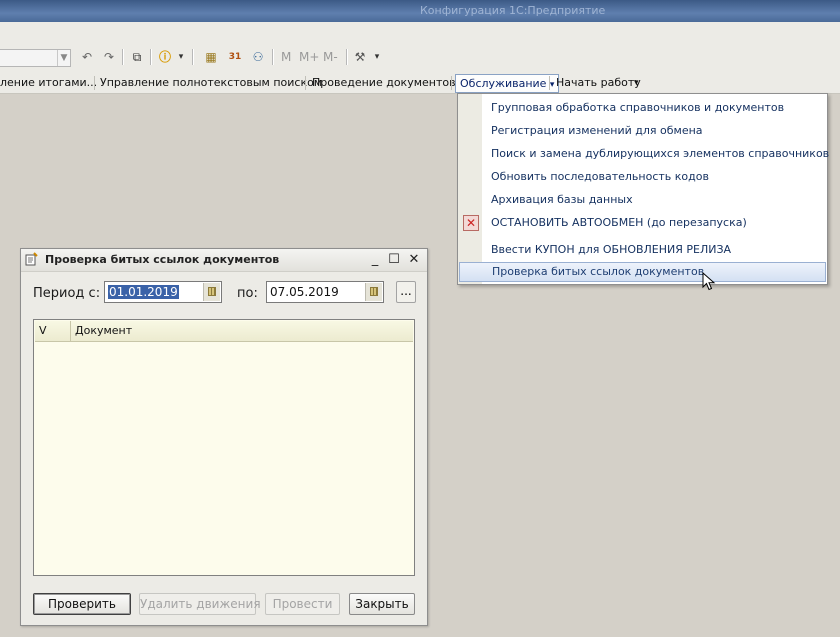 This screenshot has height=637, width=840. Describe the element at coordinates (394, 259) in the screenshot. I see `maximize-icon: ☐` at that location.